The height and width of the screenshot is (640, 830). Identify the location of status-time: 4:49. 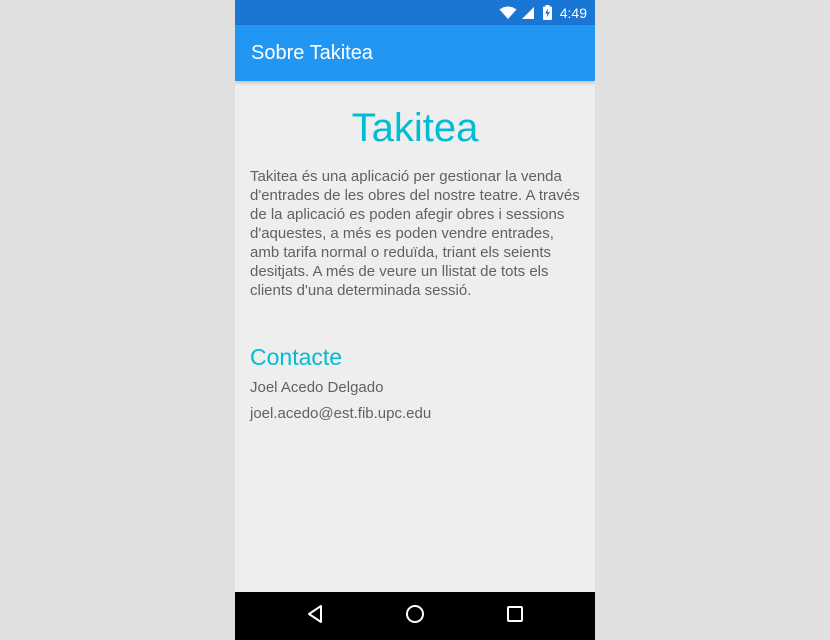
(573, 12).